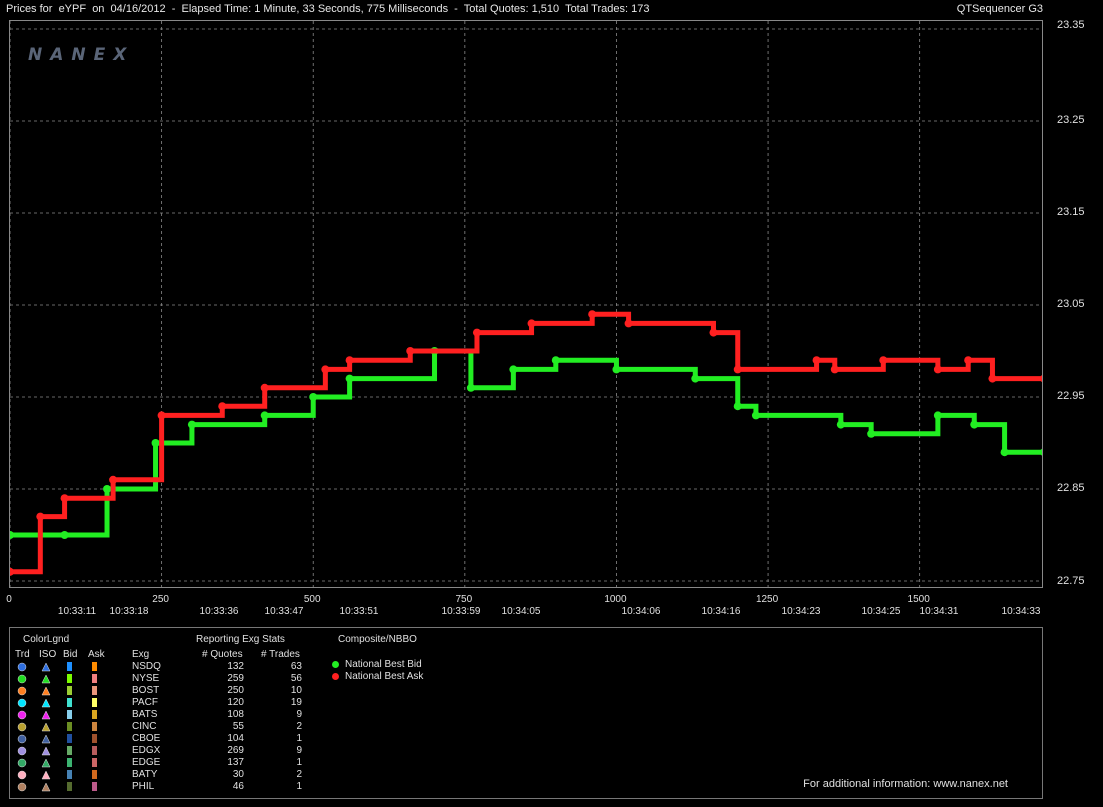 Image resolution: width=1103 pixels, height=807 pixels. I want to click on nbbo-color-dot, so click(335, 664).